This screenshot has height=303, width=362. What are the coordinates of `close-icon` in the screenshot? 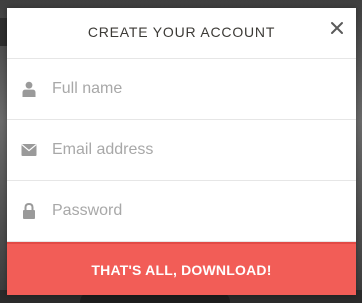 It's located at (337, 28).